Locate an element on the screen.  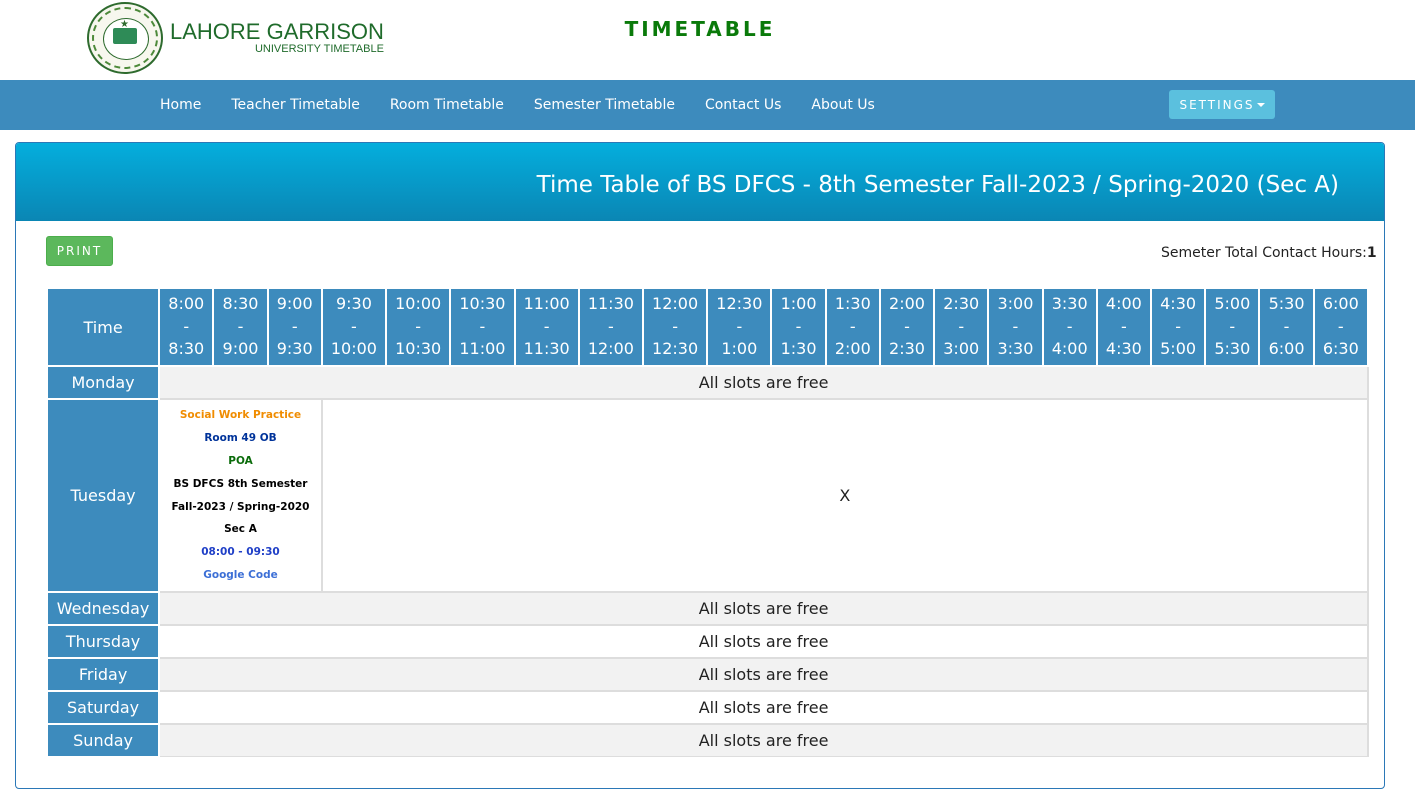
slot-header: 3:00-3:30 is located at coordinates (1015, 327).